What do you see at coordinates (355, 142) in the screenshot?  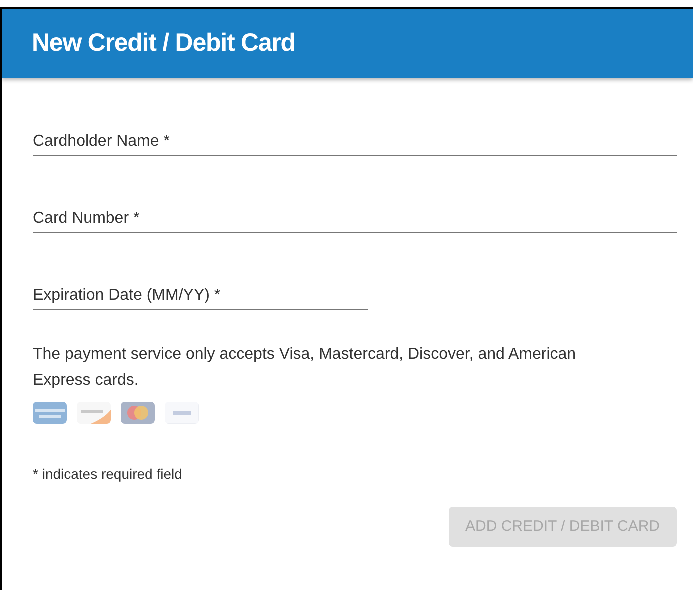 I see `input-field: Cardholder Name *` at bounding box center [355, 142].